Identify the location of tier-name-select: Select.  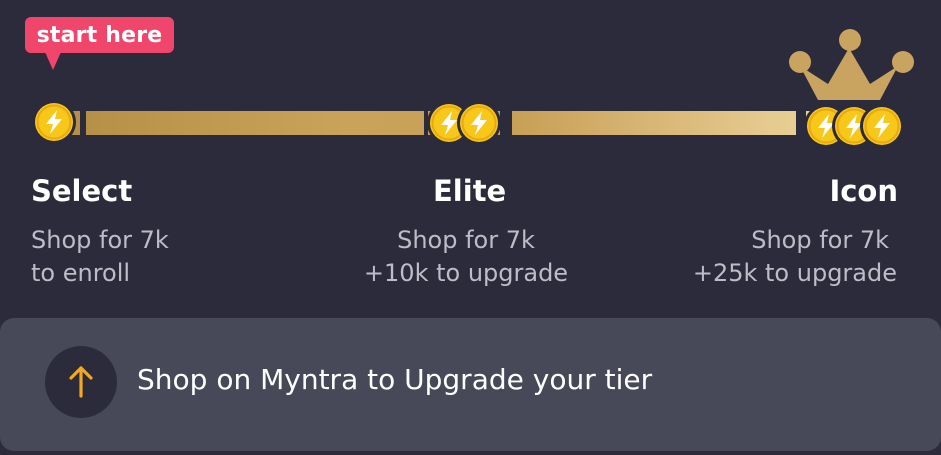
(82, 191).